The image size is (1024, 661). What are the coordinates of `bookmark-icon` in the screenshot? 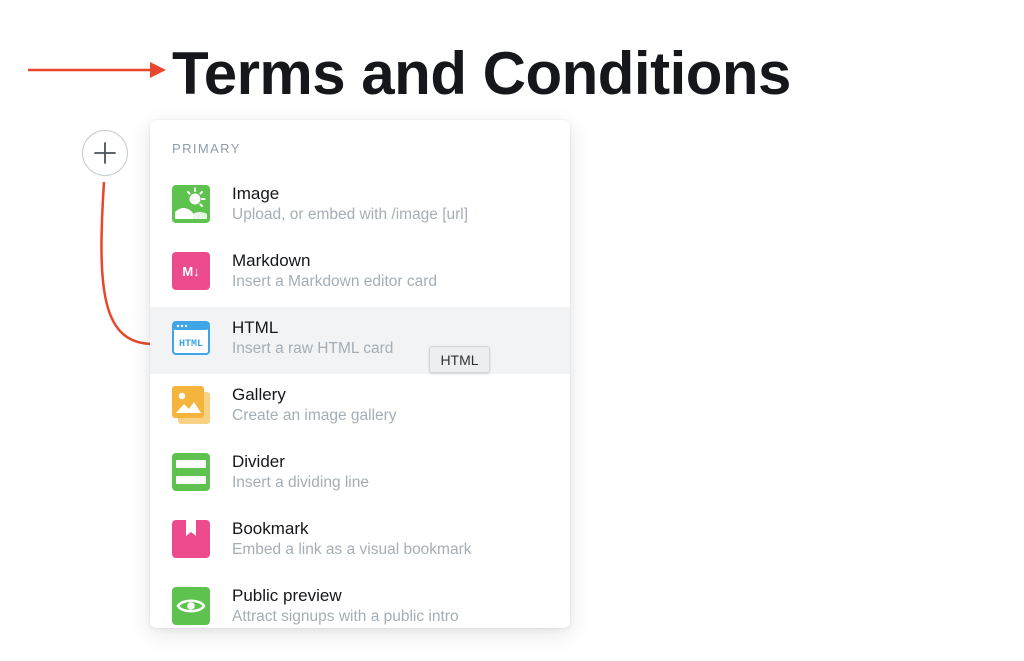 It's located at (191, 539).